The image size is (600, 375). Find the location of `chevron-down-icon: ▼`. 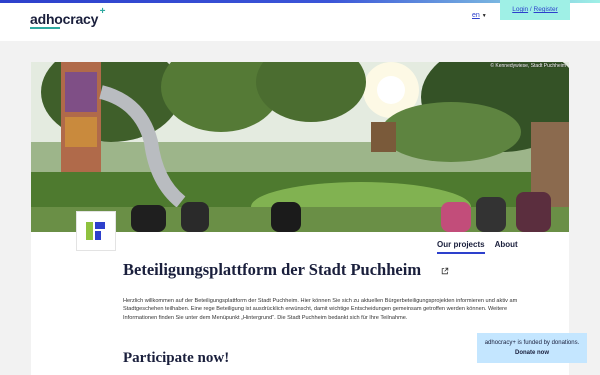

chevron-down-icon: ▼ is located at coordinates (484, 16).